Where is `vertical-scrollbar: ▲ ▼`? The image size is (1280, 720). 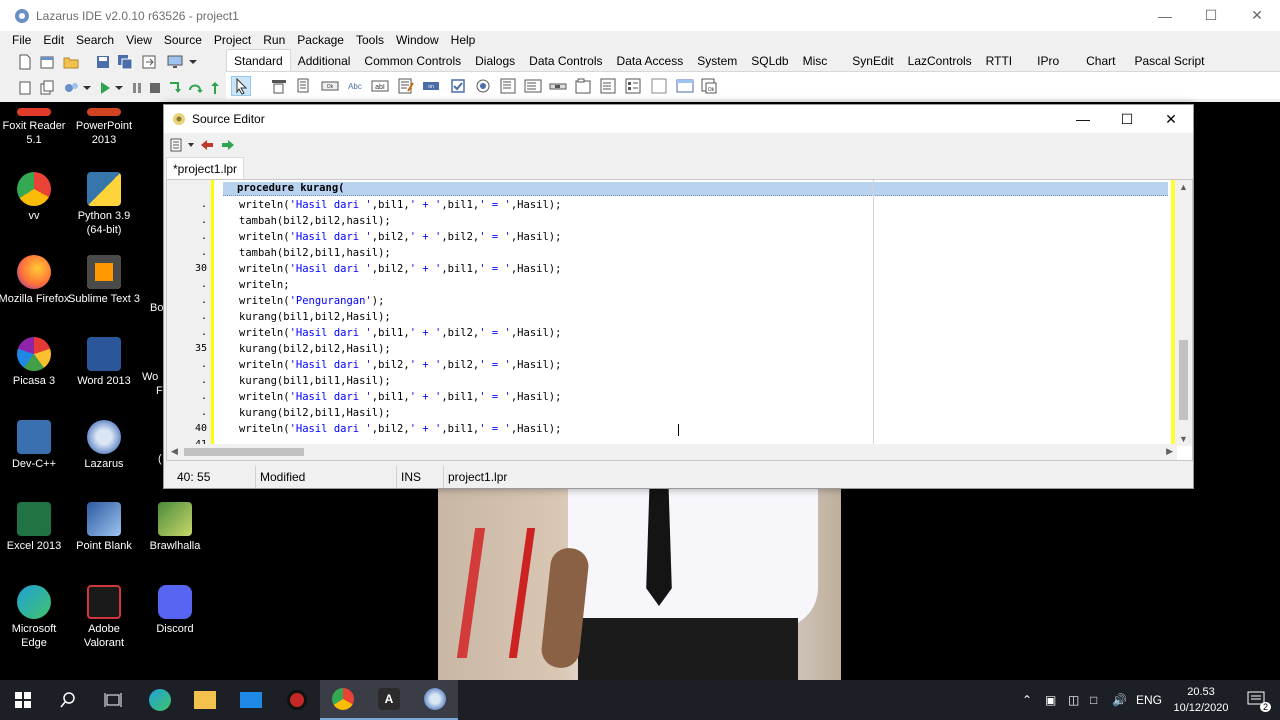 vertical-scrollbar: ▲ ▼ is located at coordinates (1181, 313).